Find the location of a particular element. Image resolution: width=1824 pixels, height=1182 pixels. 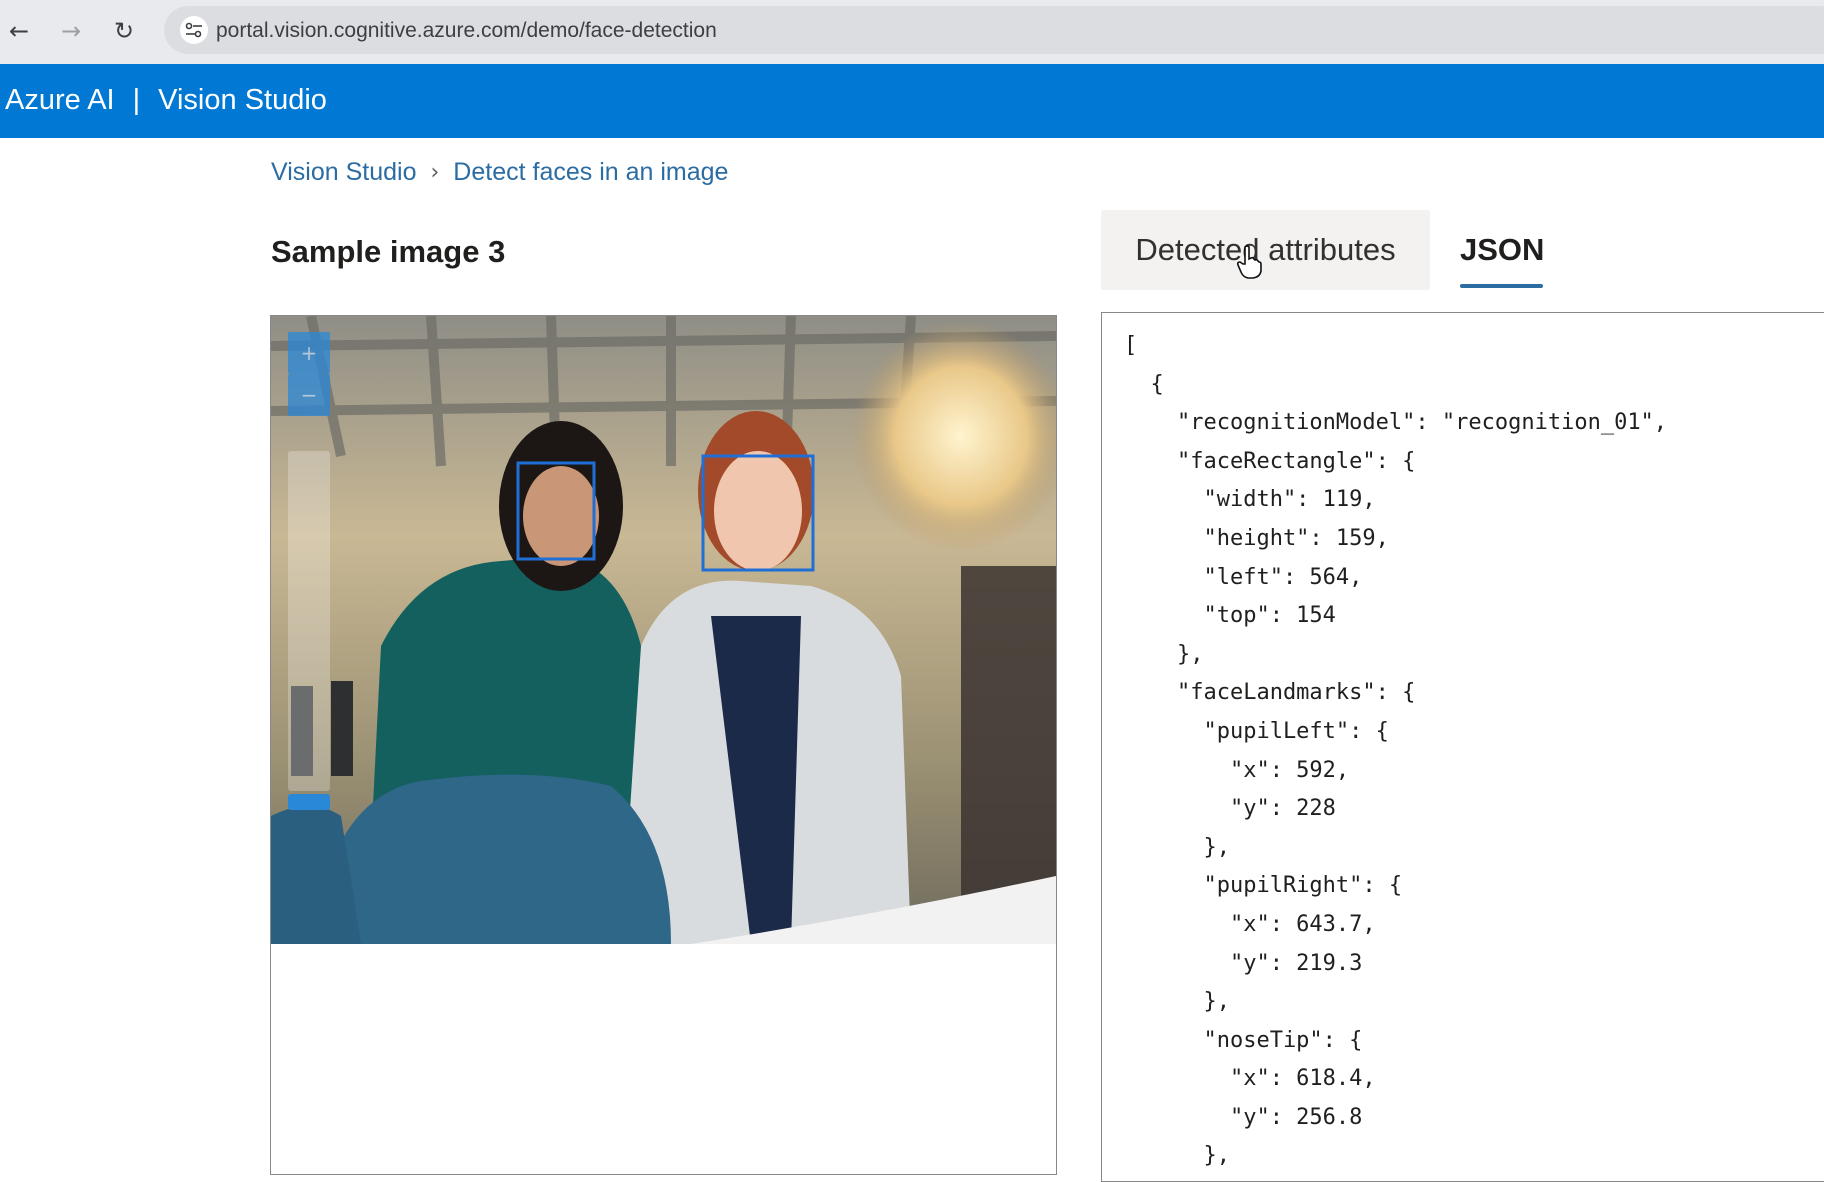

active-tab-indicator is located at coordinates (1501, 286).